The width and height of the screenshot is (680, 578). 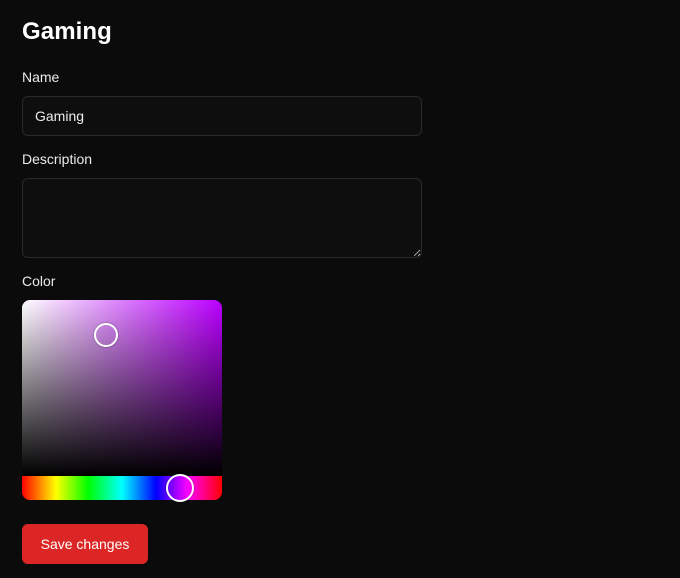 I want to click on name-label: Name, so click(x=41, y=77).